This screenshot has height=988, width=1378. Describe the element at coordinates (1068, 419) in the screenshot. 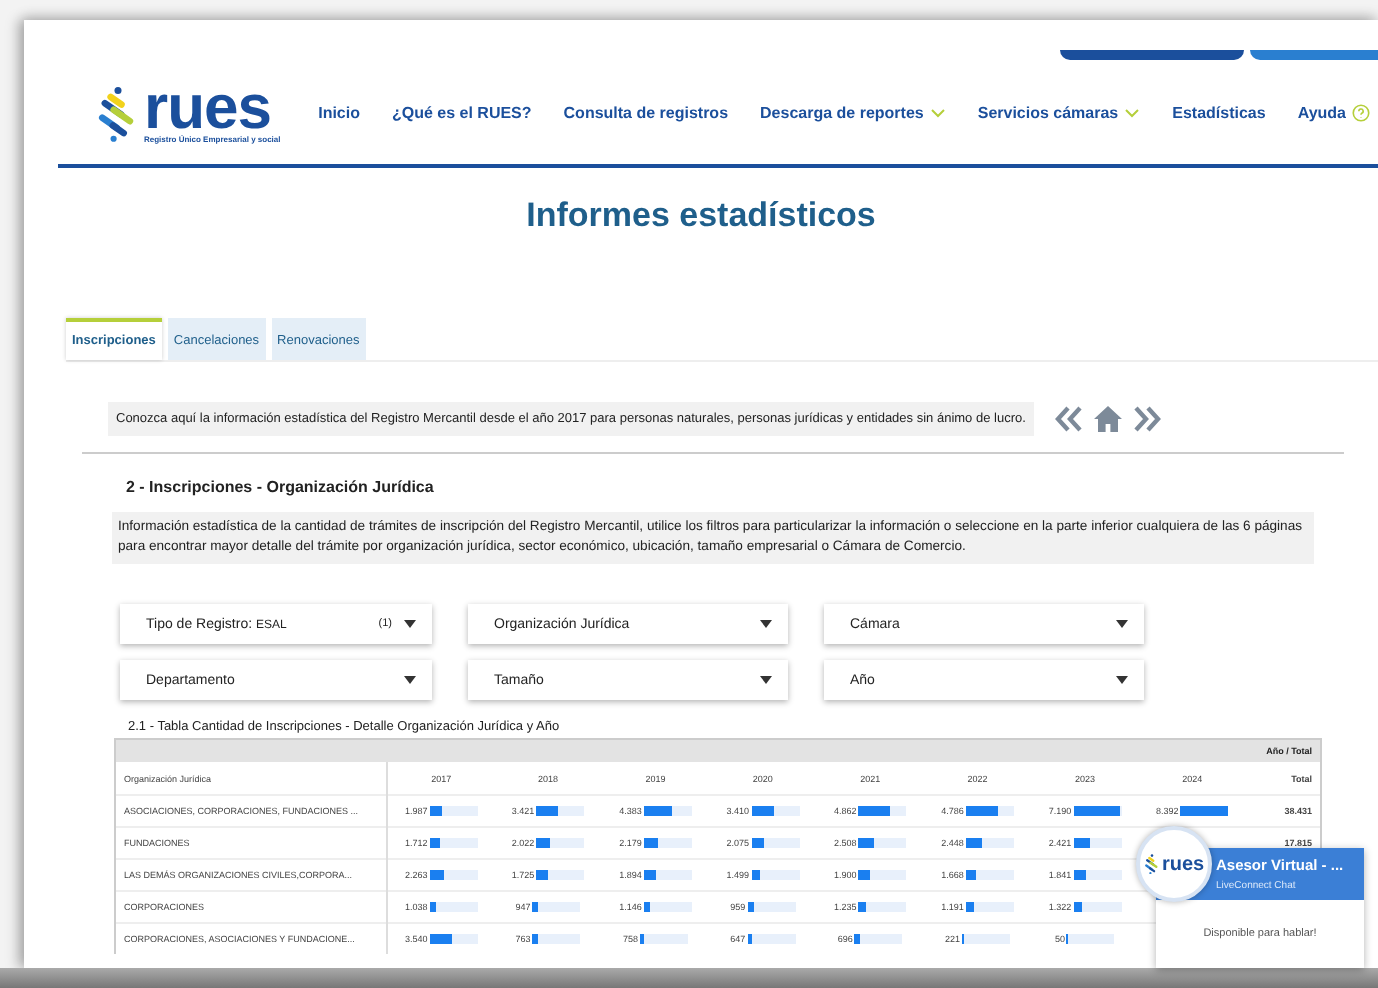

I see `double-chevron-left-icon` at that location.